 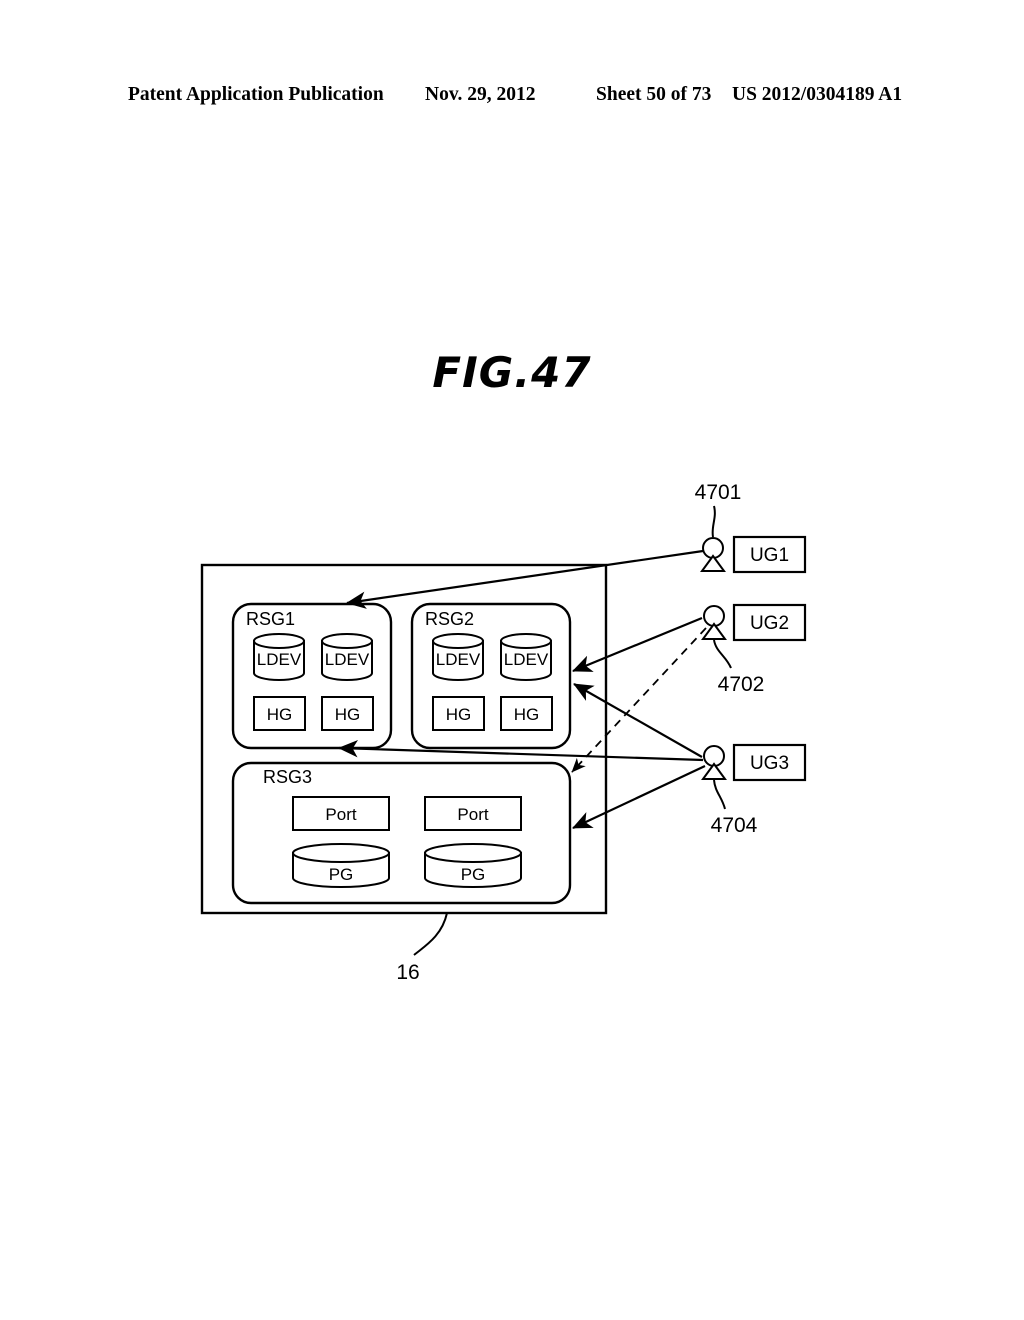 I want to click on rsg2-ldev-2: LDEV, so click(x=526, y=657).